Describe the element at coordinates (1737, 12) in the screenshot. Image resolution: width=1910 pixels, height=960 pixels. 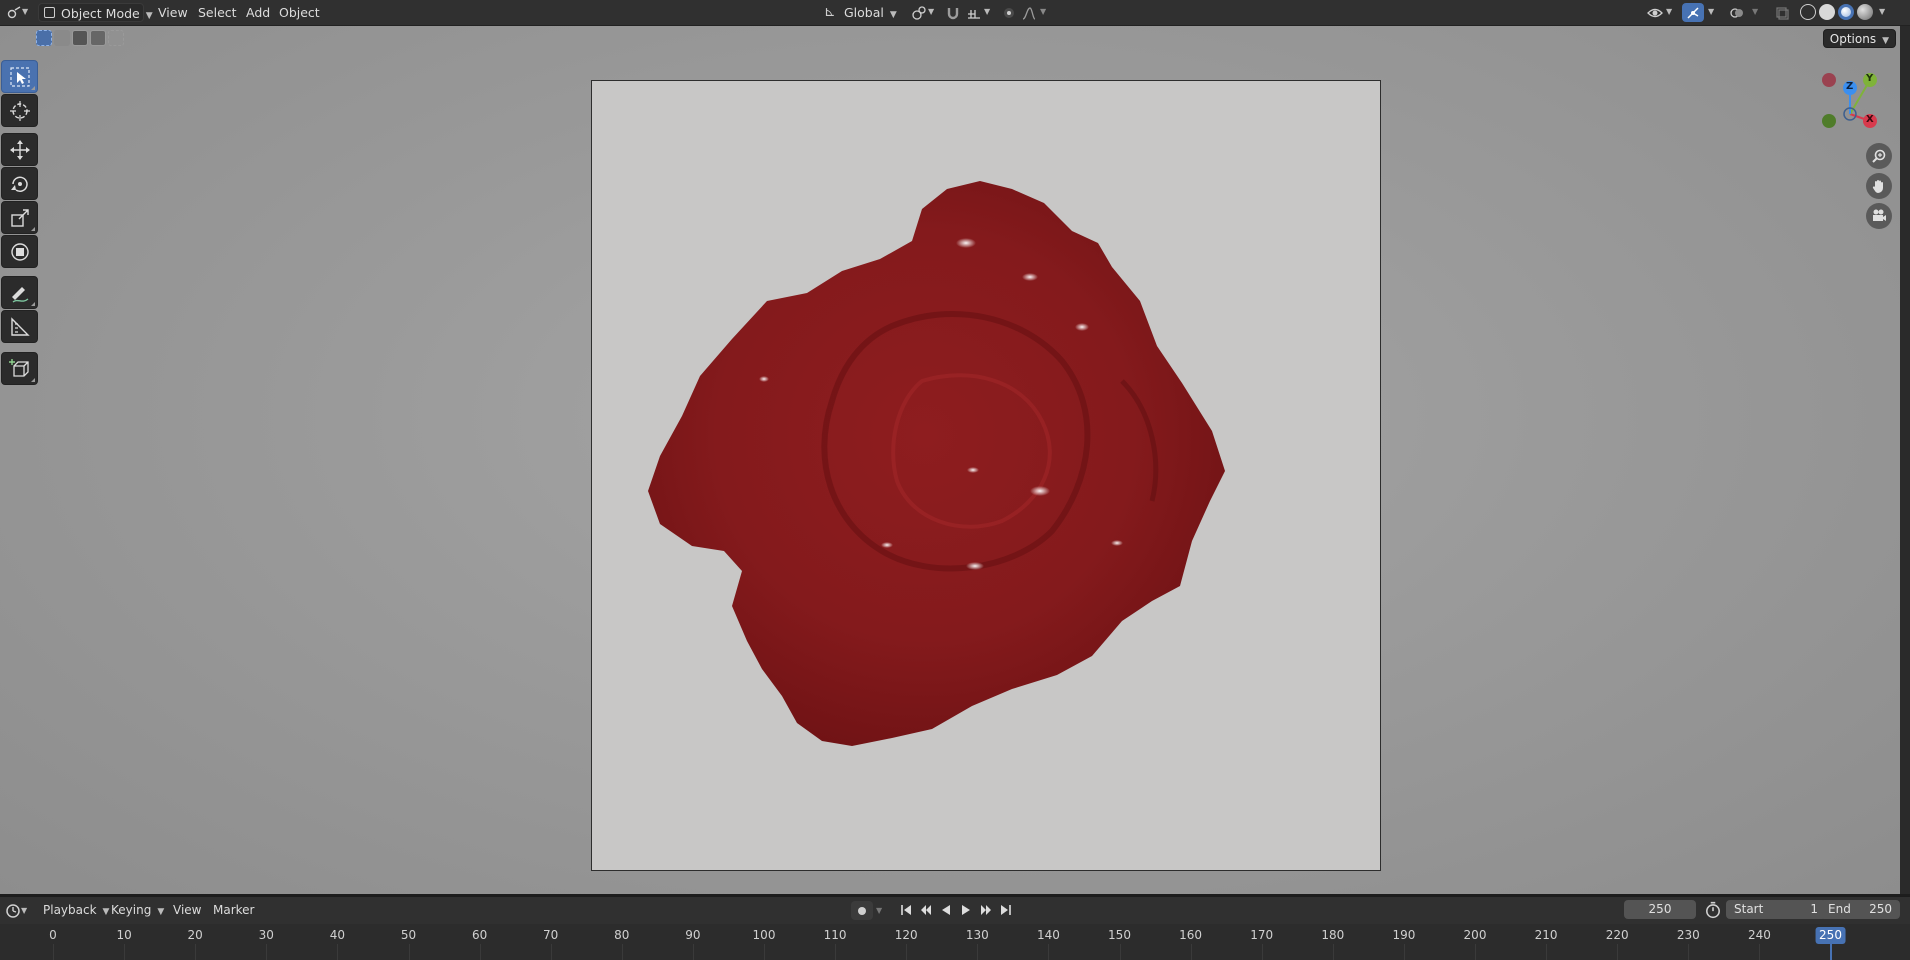
I see `overlays-toggle` at that location.